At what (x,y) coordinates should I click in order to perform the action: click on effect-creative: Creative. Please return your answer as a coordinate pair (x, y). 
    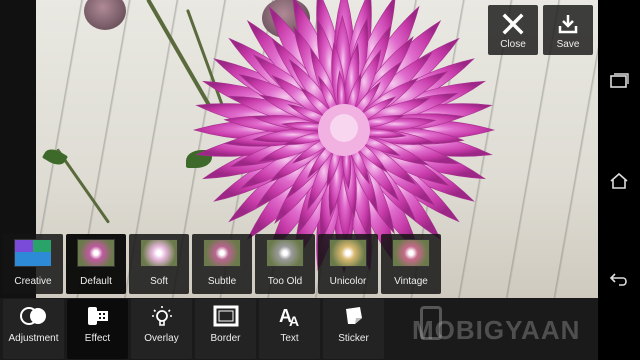
    Looking at the image, I should click on (33, 264).